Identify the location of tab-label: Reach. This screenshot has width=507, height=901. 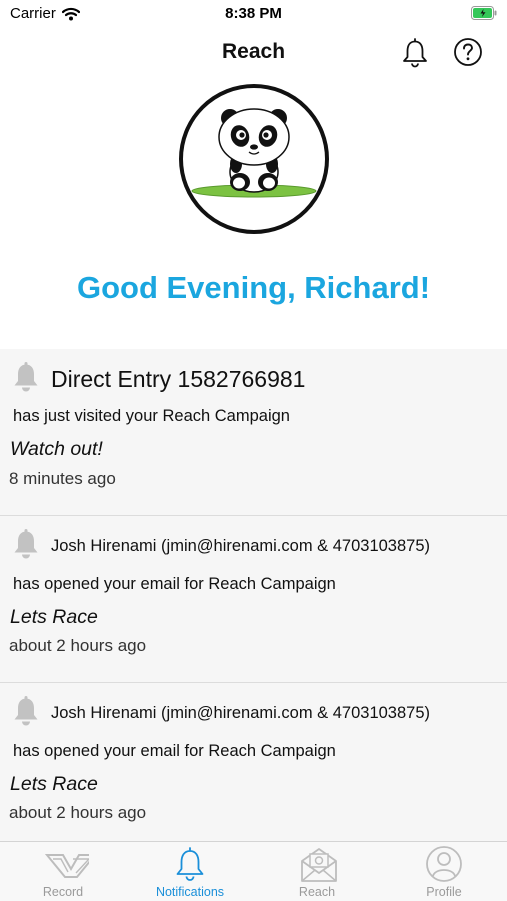
(317, 892).